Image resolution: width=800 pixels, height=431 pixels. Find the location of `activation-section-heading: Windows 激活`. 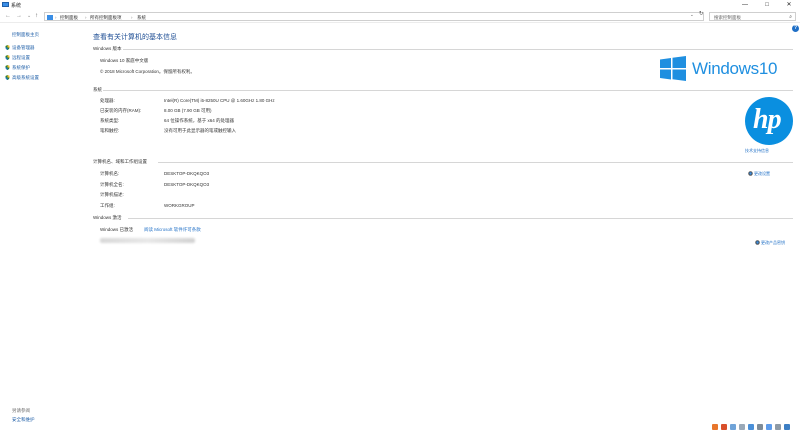

activation-section-heading: Windows 激活 is located at coordinates (107, 217).